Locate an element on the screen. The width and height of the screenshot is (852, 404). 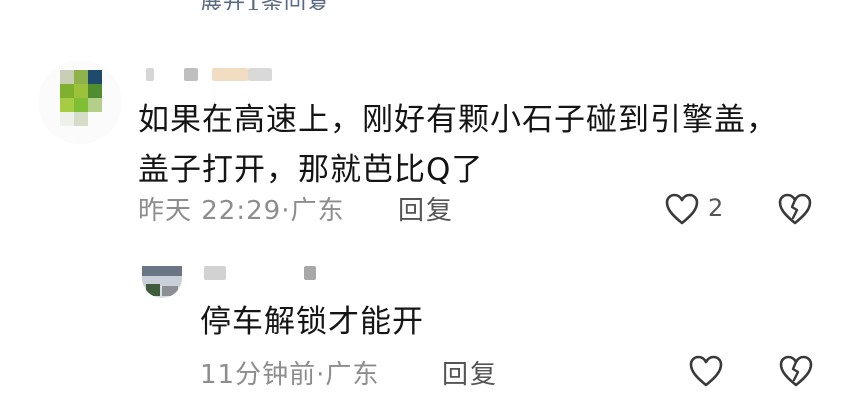
expand-replies-label: 展开1条回复 is located at coordinates (265, 5).